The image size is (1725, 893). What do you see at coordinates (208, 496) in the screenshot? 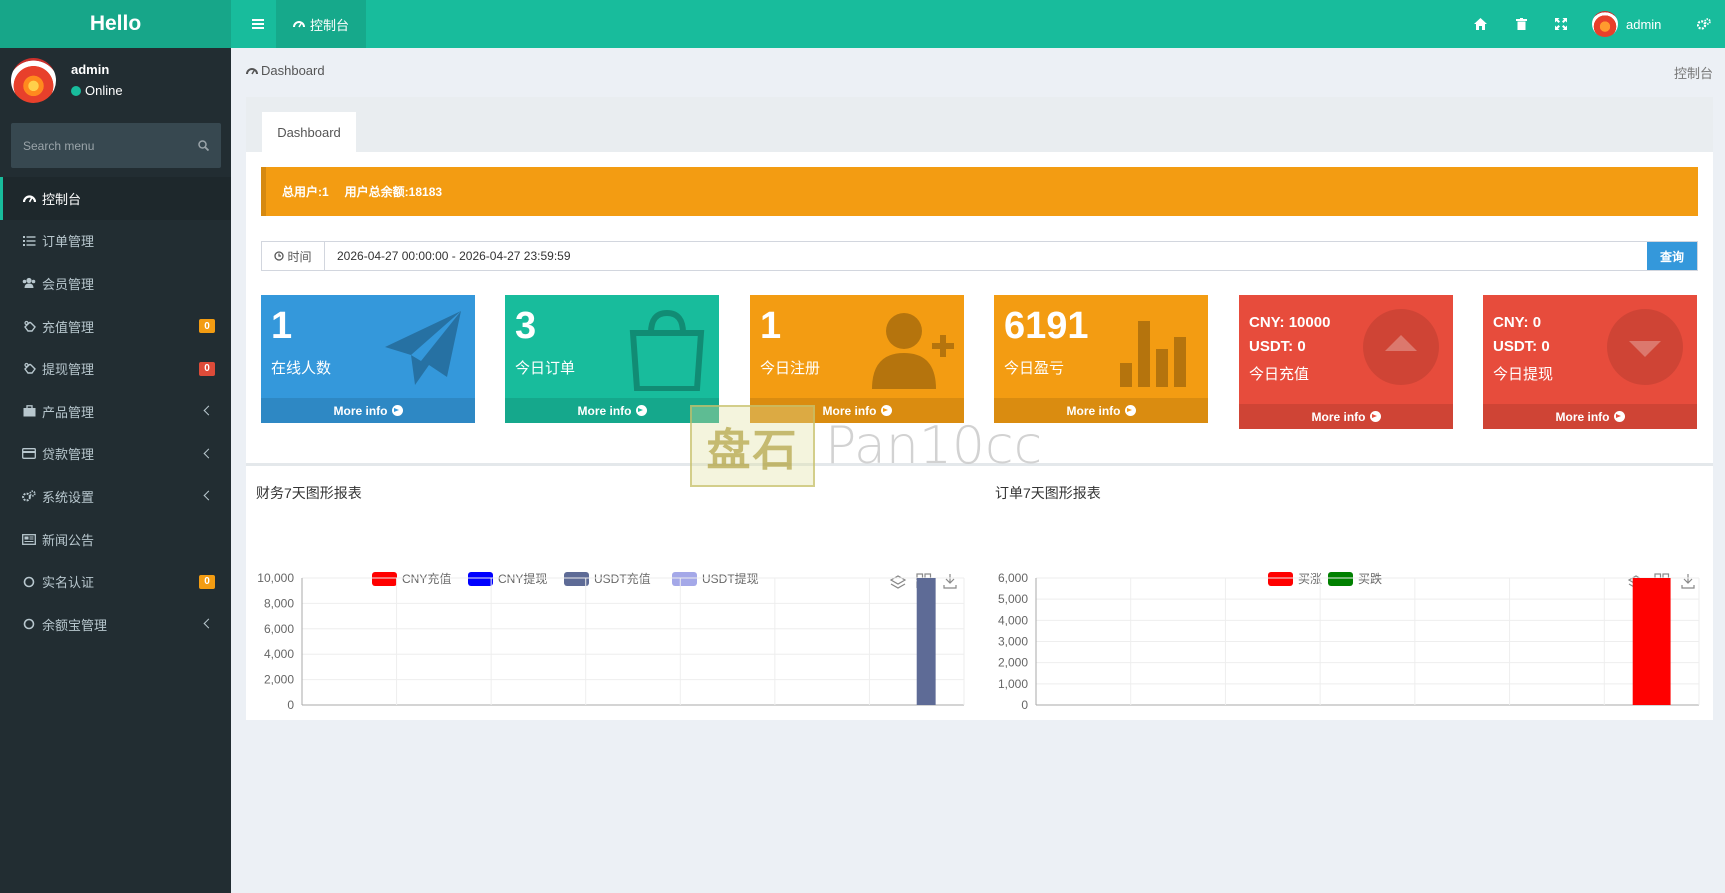
I see `chevron-left-icon` at bounding box center [208, 496].